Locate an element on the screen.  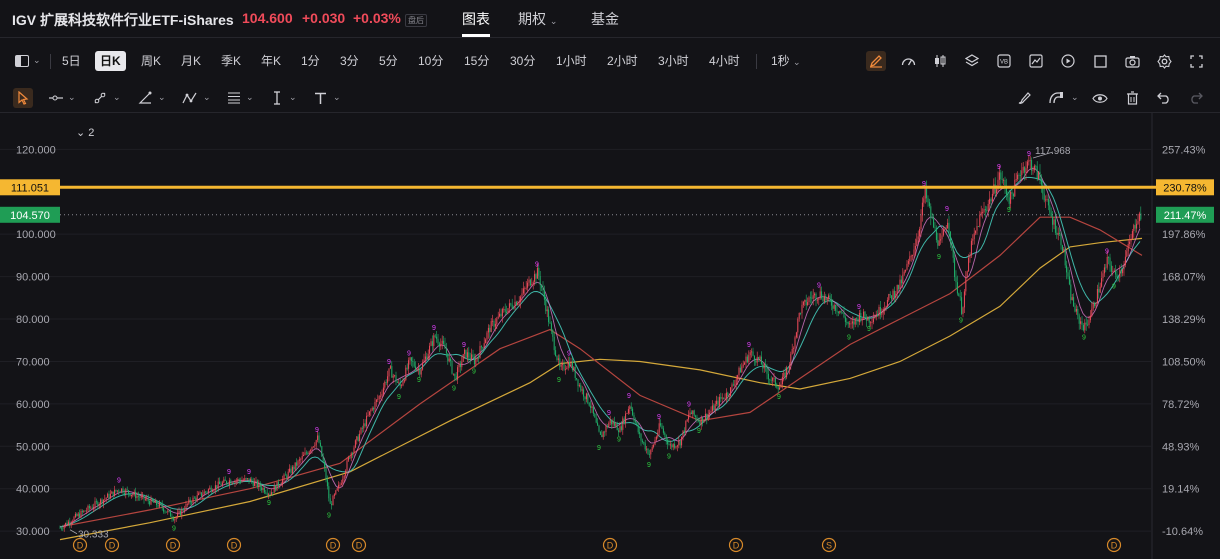
period-30min: 30分 is located at coordinates (522, 61).